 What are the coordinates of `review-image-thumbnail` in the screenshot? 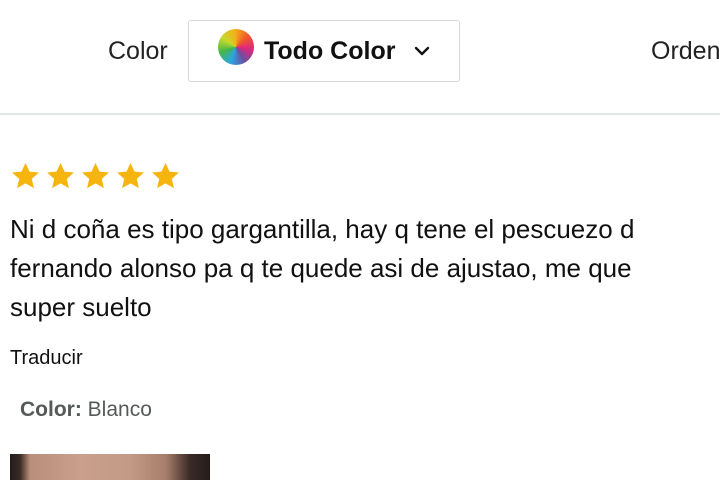 It's located at (110, 467).